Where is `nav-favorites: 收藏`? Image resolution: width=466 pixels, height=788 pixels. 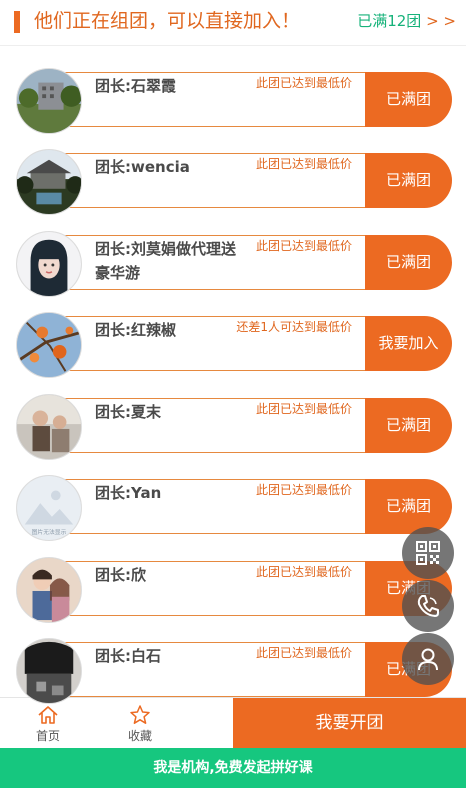
nav-favorites: 收藏 is located at coordinates (140, 723).